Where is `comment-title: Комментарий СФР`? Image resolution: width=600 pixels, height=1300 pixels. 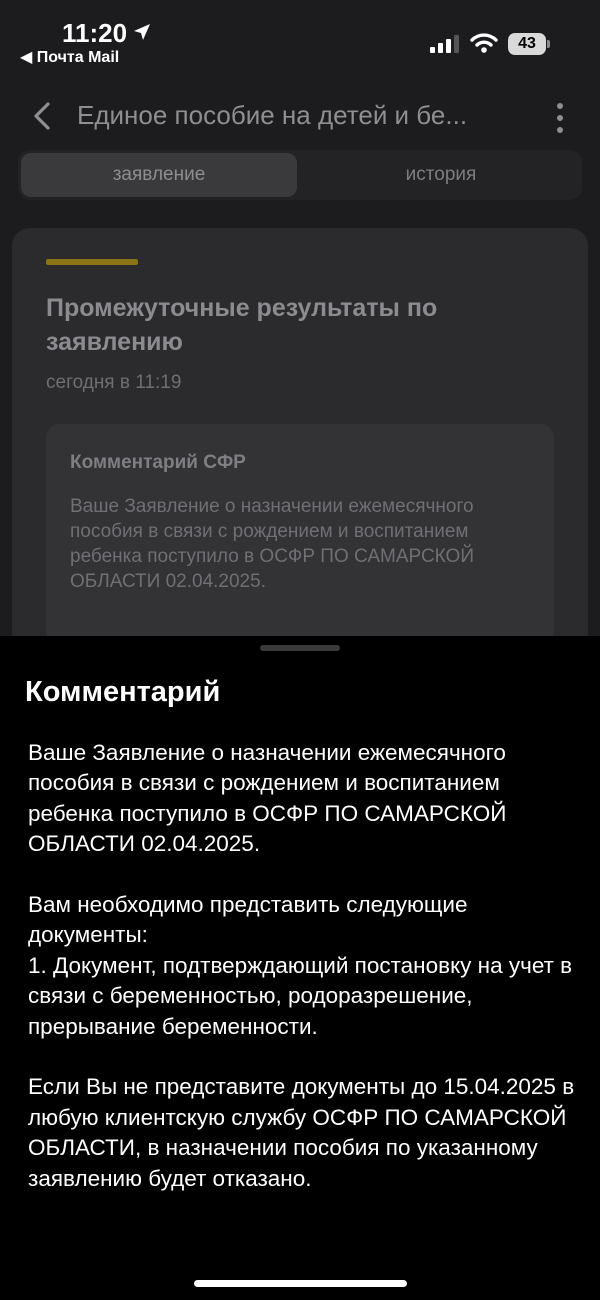 comment-title: Комментарий СФР is located at coordinates (158, 462).